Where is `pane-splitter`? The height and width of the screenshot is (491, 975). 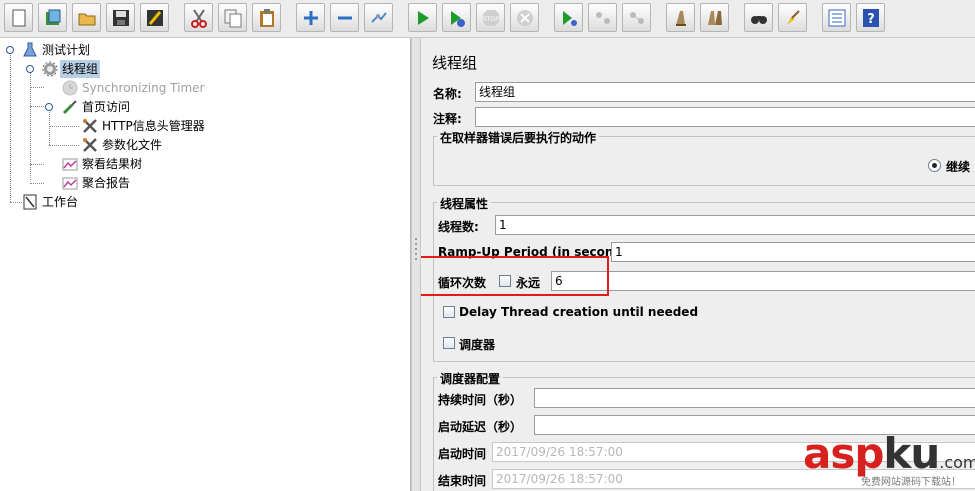
pane-splitter is located at coordinates (416, 264).